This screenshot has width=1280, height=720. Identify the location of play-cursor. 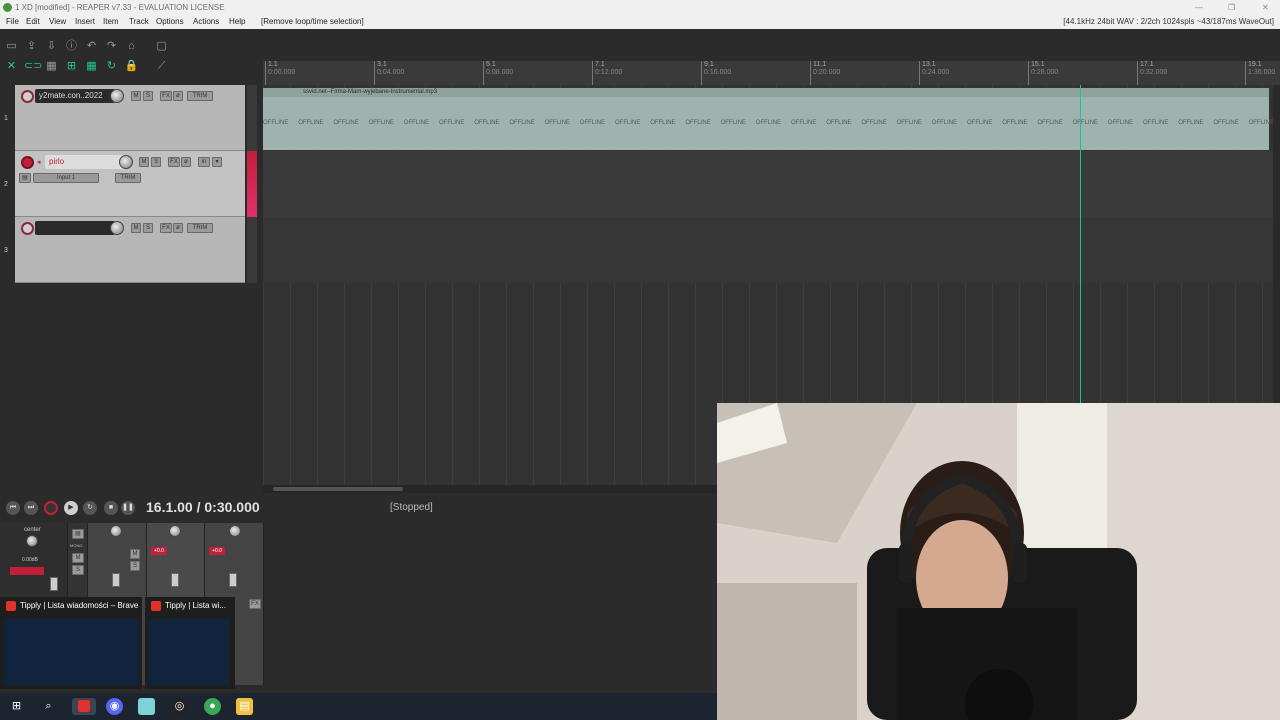
(1080, 245).